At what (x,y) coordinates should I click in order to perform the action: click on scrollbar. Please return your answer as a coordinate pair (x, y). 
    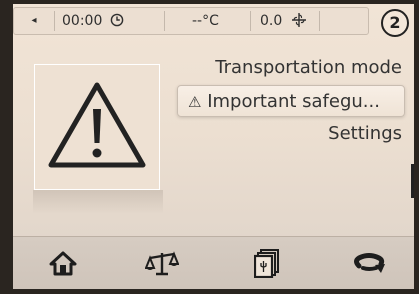
    Looking at the image, I should click on (412, 181).